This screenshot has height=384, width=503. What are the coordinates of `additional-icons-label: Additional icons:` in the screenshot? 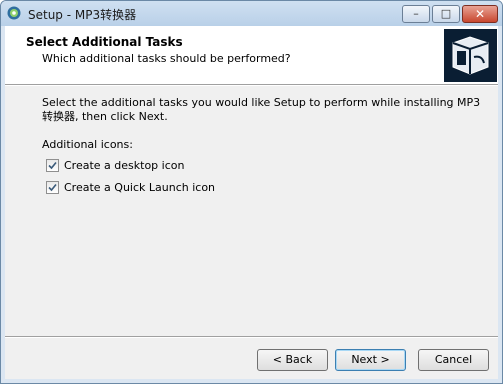 It's located at (87, 144).